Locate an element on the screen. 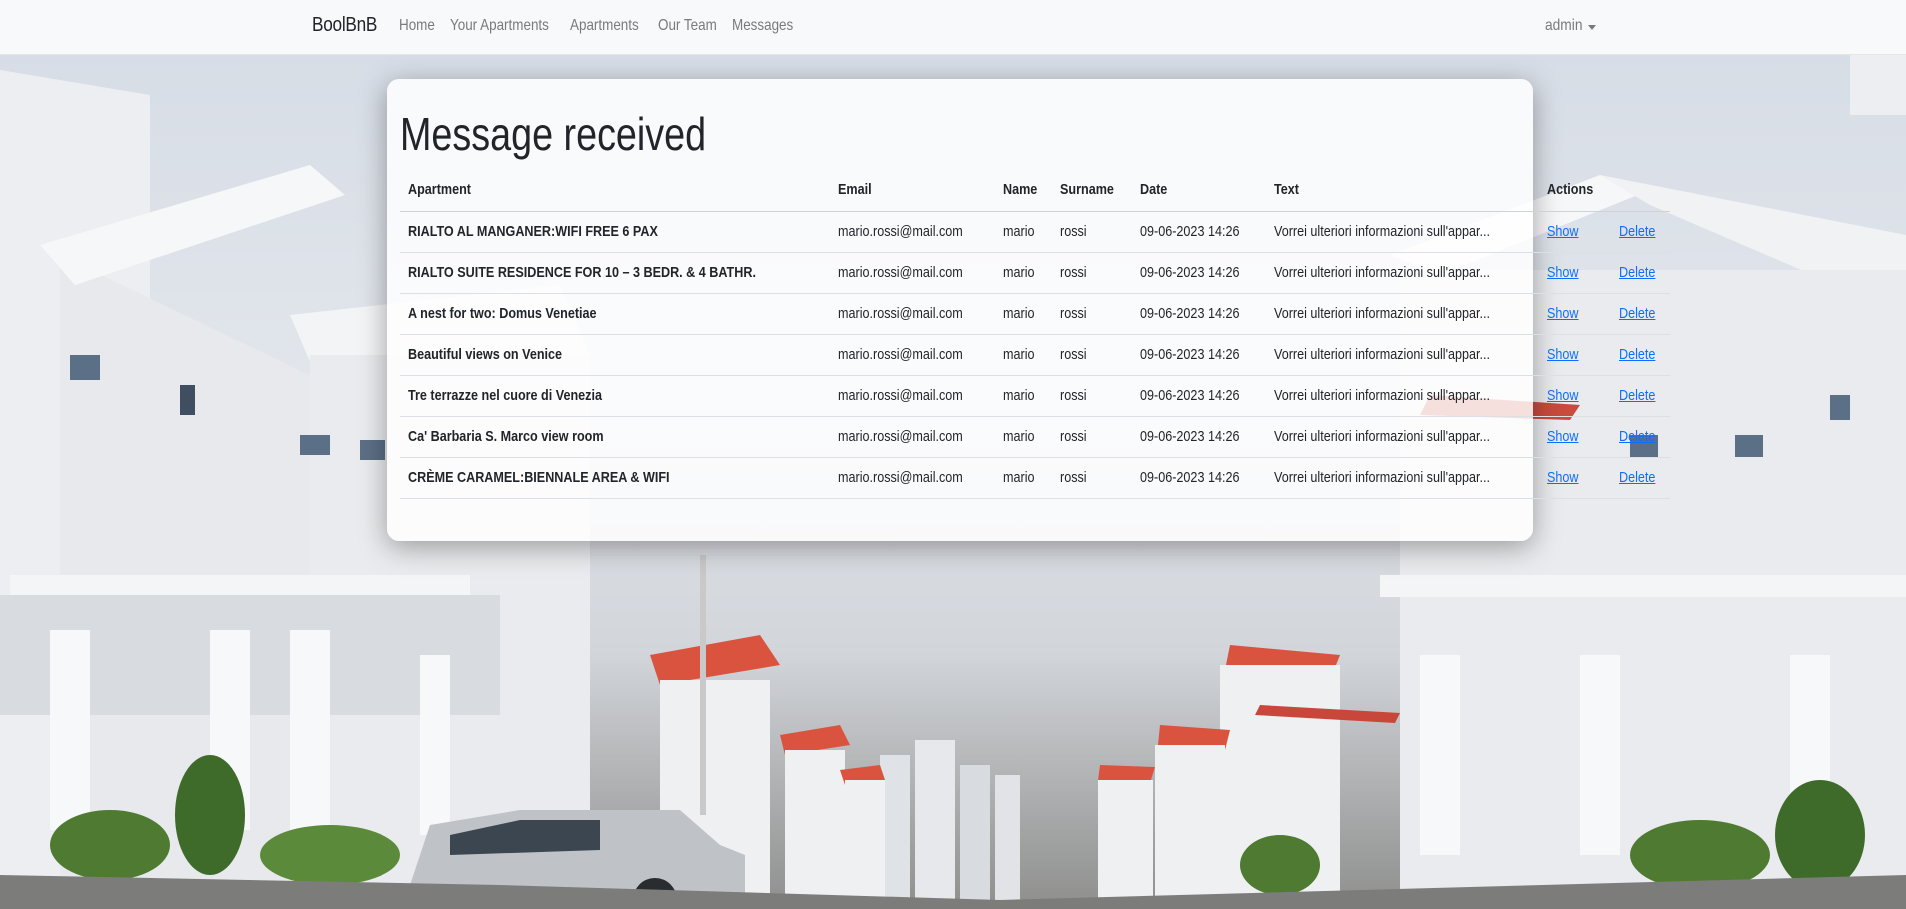 The width and height of the screenshot is (1906, 909). header-actions: Actions is located at coordinates (1575, 190).